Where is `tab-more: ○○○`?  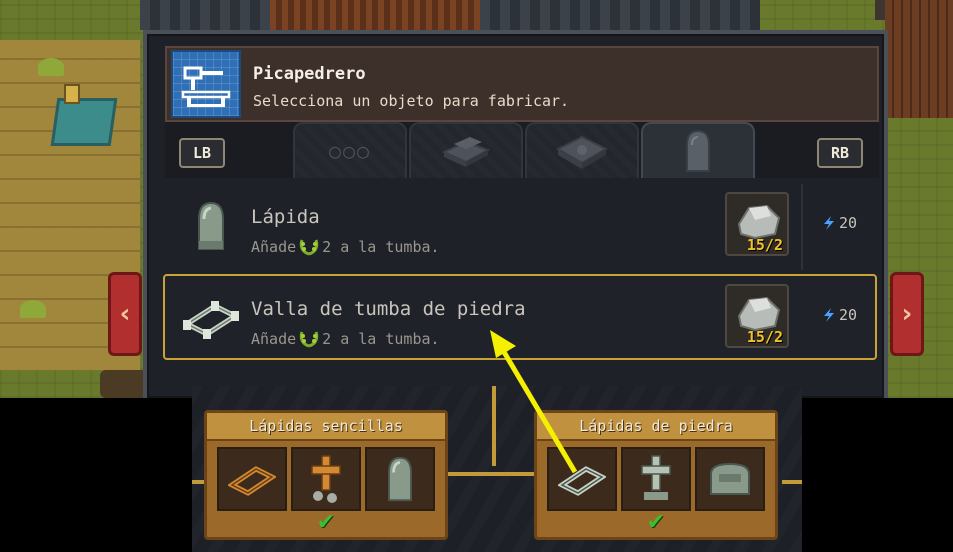 tab-more: ○○○ is located at coordinates (350, 150).